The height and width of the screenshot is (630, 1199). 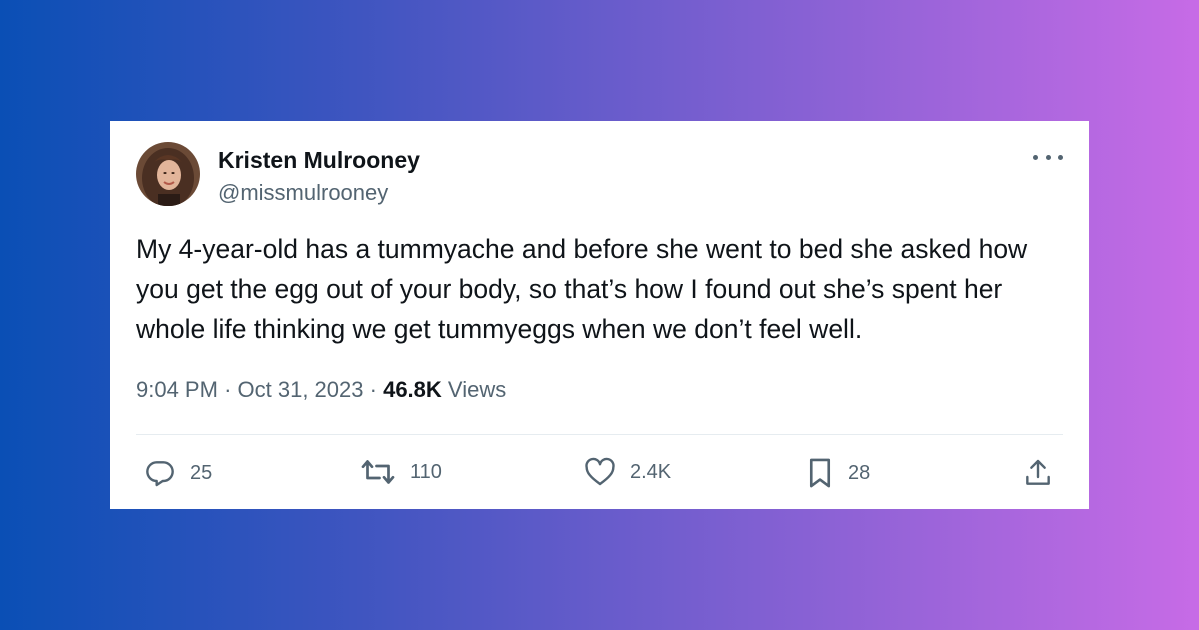 I want to click on divider, so click(x=599, y=434).